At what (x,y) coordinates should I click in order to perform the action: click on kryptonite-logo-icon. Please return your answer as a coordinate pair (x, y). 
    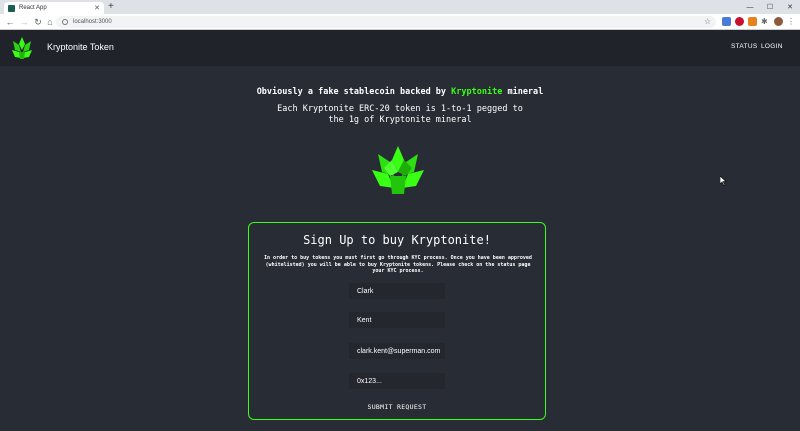
    Looking at the image, I should click on (22, 48).